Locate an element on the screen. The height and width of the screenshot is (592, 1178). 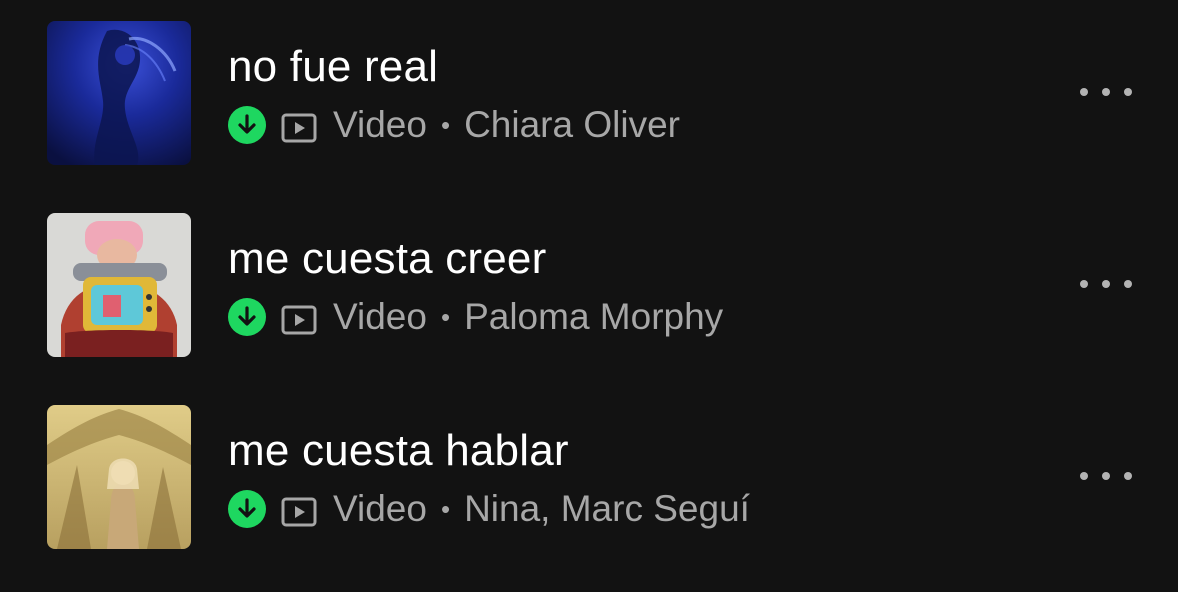
track-title: me cuesta creer is located at coordinates (475, 259).